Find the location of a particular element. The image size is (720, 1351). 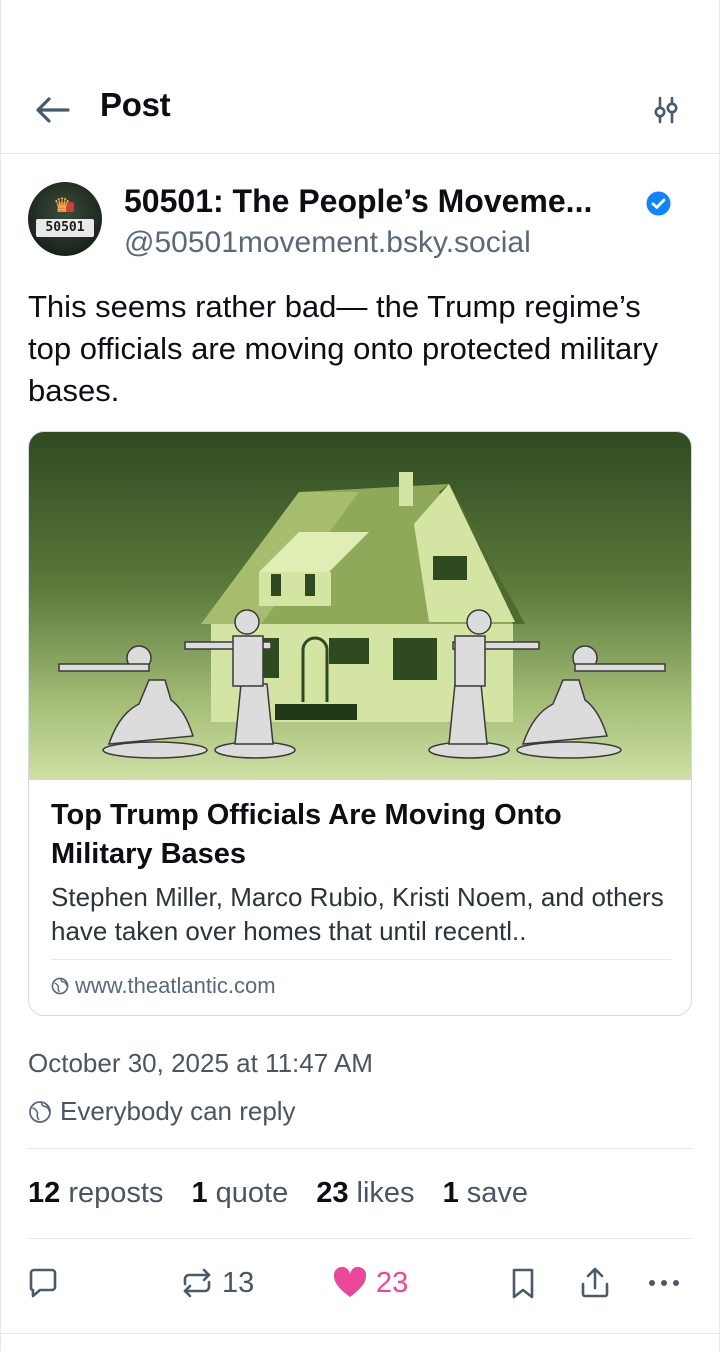

avatar: ♛ 50501 is located at coordinates (65, 219).